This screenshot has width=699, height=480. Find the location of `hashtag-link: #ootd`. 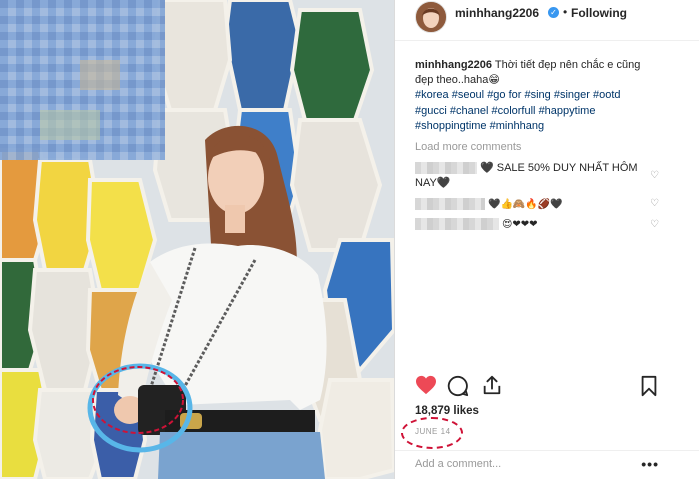

hashtag-link: #ootd is located at coordinates (607, 95).